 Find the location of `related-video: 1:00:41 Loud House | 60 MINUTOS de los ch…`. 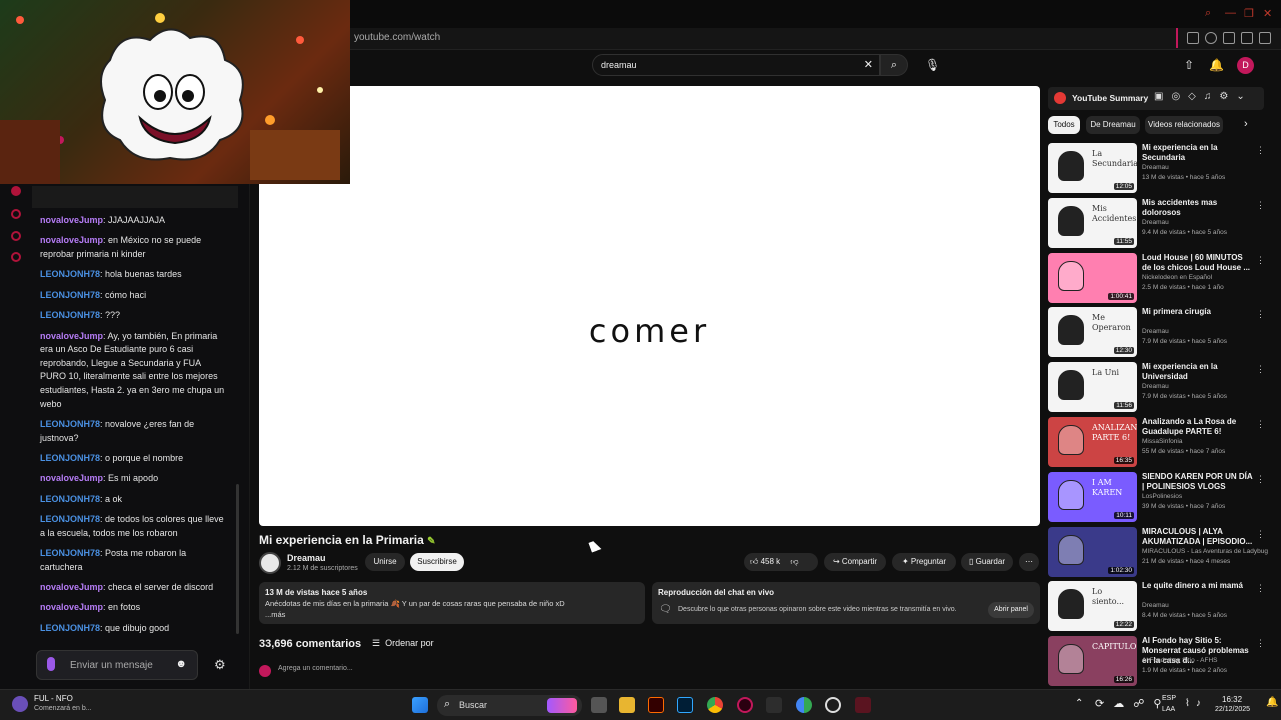

related-video: 1:00:41 Loud House | 60 MINUTOS de los ch… is located at coordinates (1158, 278).